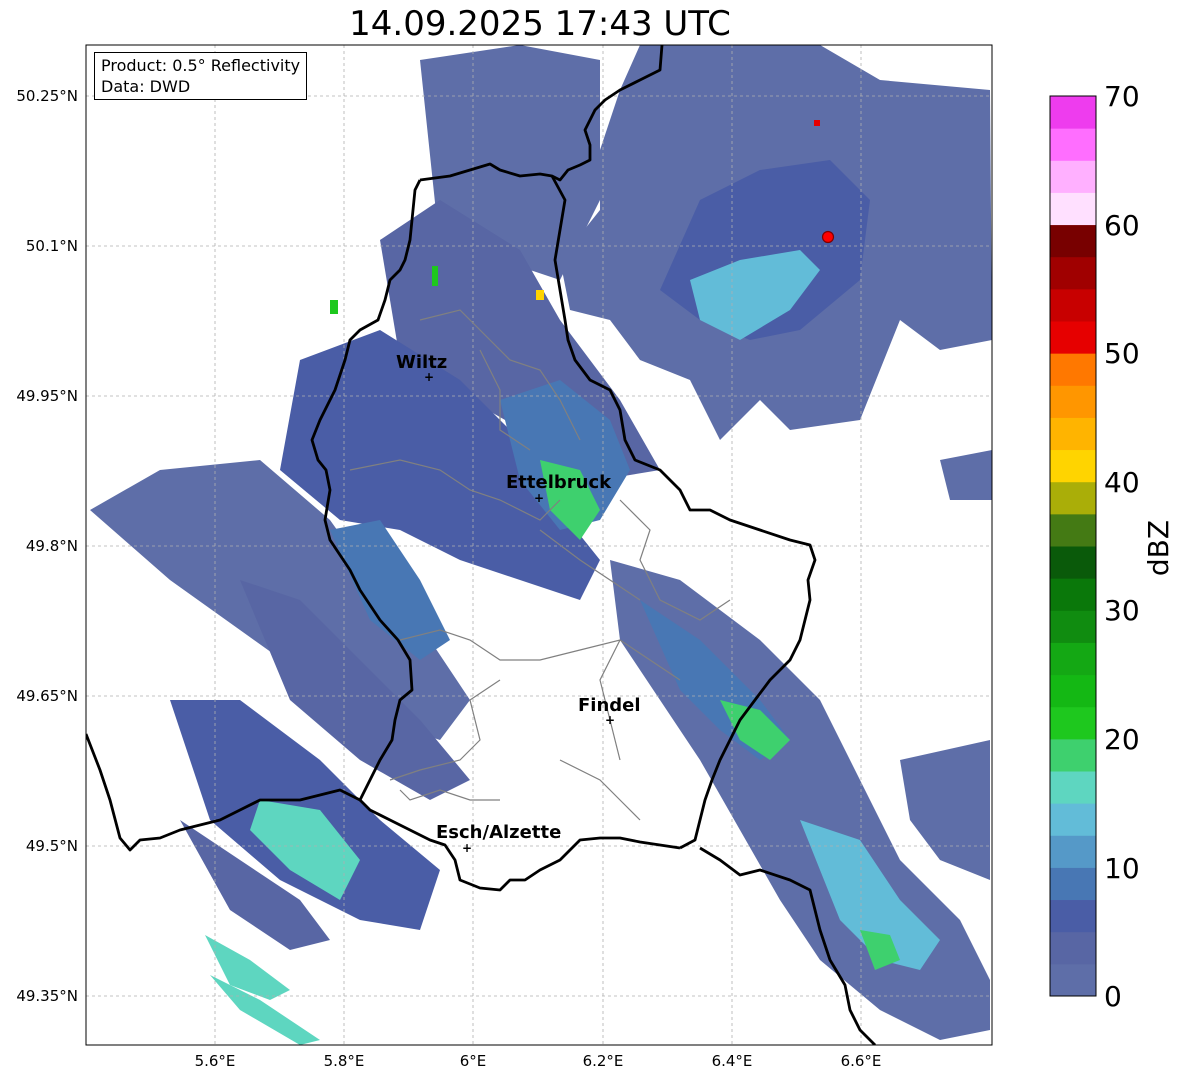  Describe the element at coordinates (215, 1061) in the screenshot. I see `lon-tick: 5.6°E` at that location.